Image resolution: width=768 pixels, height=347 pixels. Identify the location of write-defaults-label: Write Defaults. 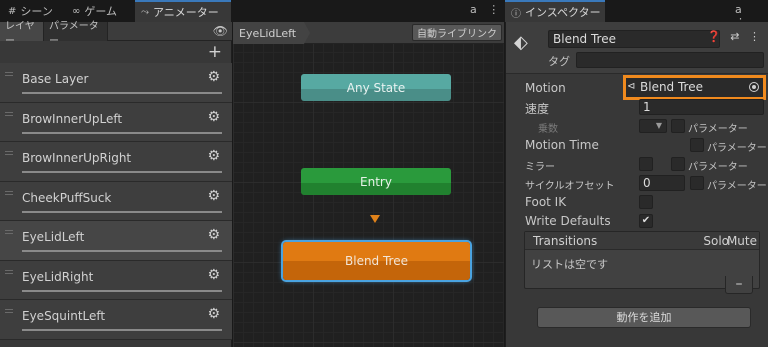
(568, 221).